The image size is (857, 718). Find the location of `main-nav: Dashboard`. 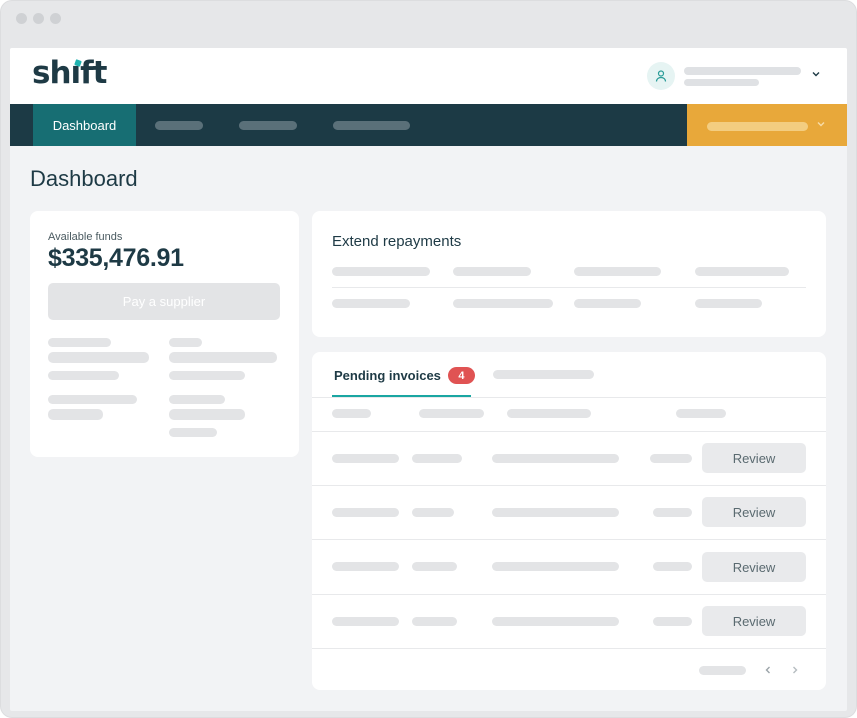

main-nav: Dashboard is located at coordinates (428, 125).